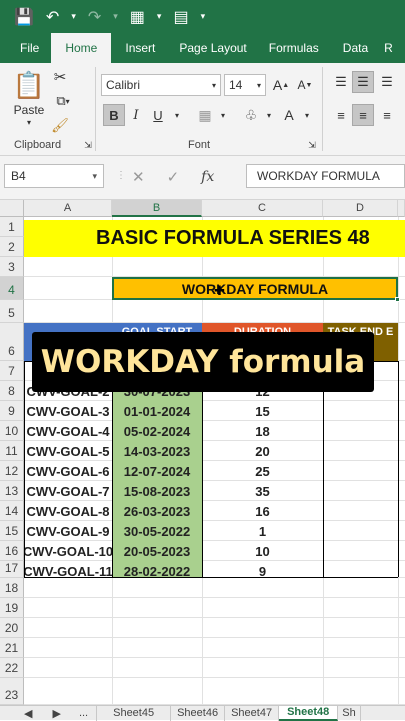  What do you see at coordinates (12, 648) in the screenshot?
I see `row-header: 21` at bounding box center [12, 648].